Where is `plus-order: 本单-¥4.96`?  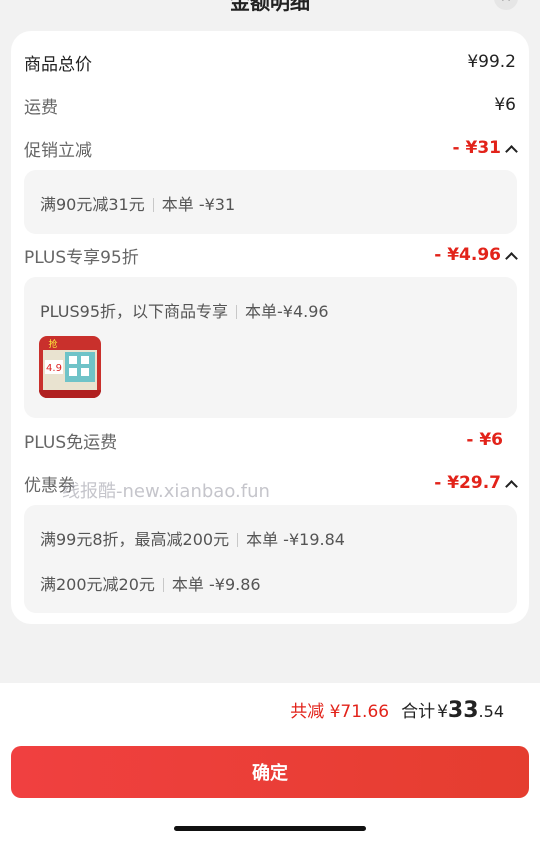
plus-order: 本单-¥4.96 is located at coordinates (287, 311).